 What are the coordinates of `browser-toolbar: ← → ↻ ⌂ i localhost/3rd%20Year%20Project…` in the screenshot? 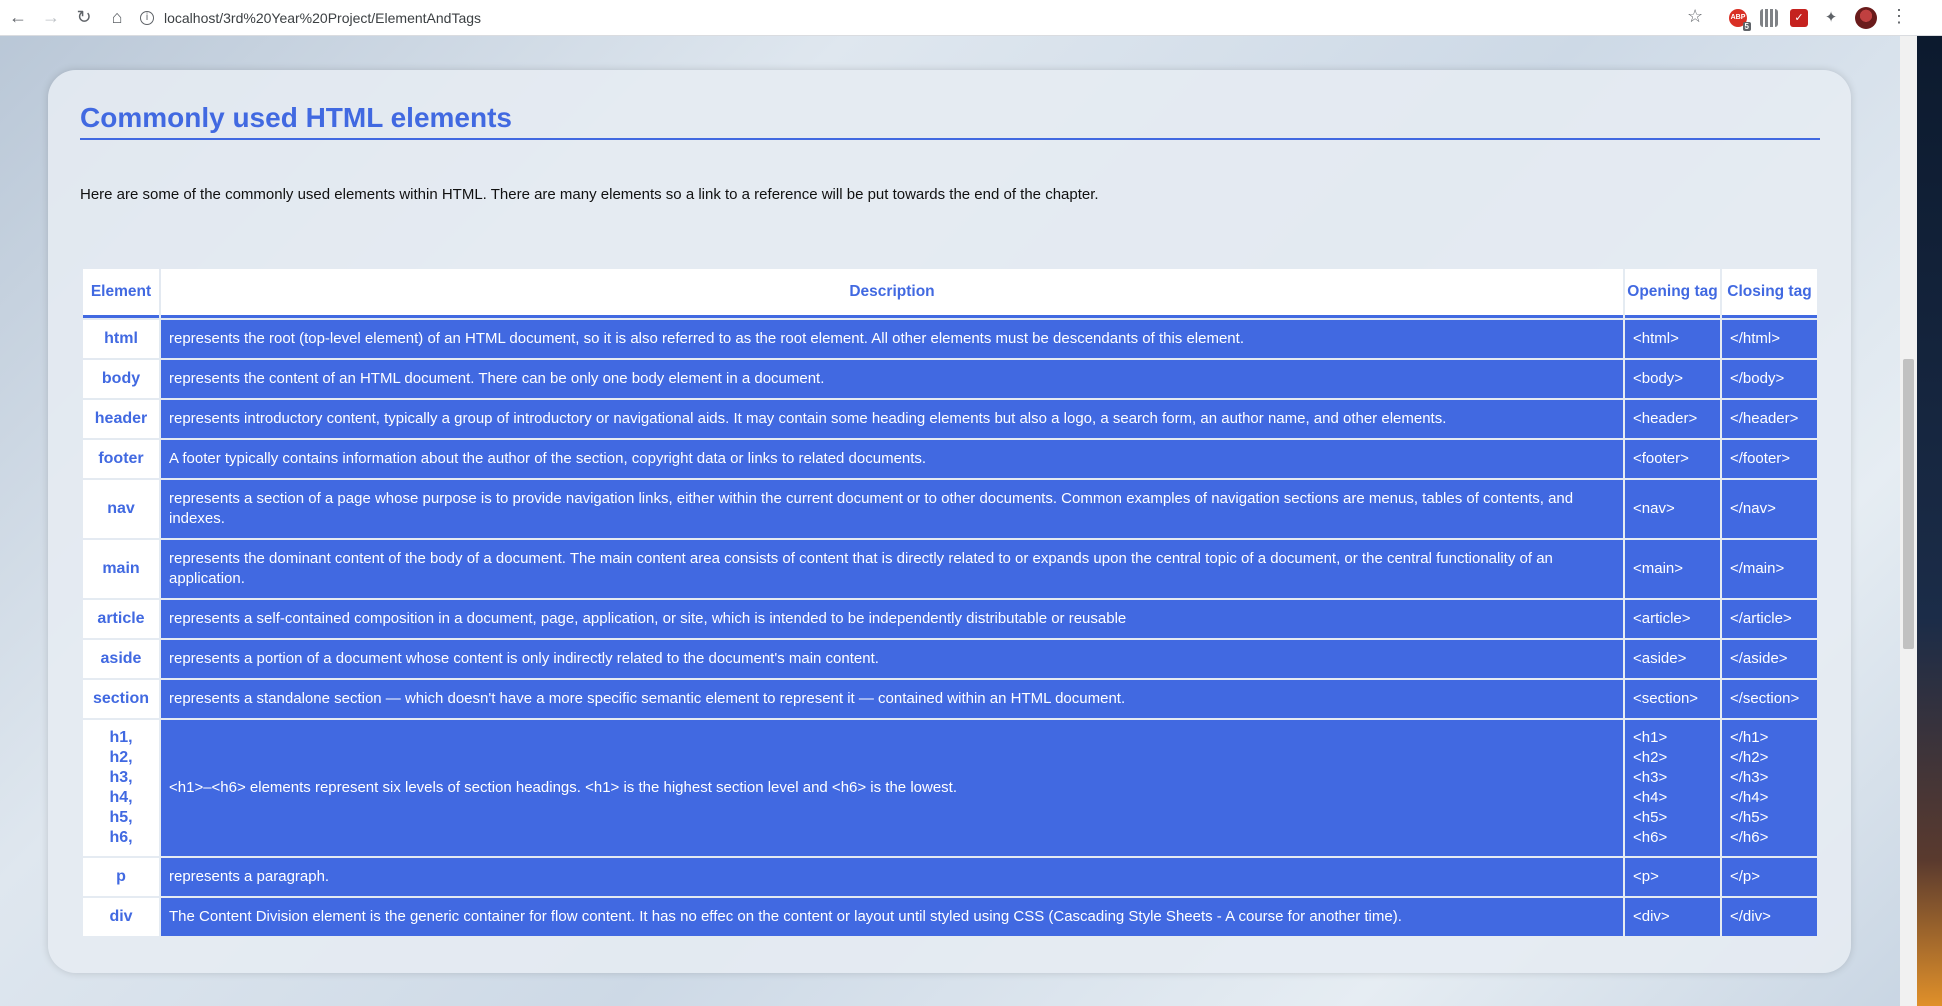 It's located at (971, 18).